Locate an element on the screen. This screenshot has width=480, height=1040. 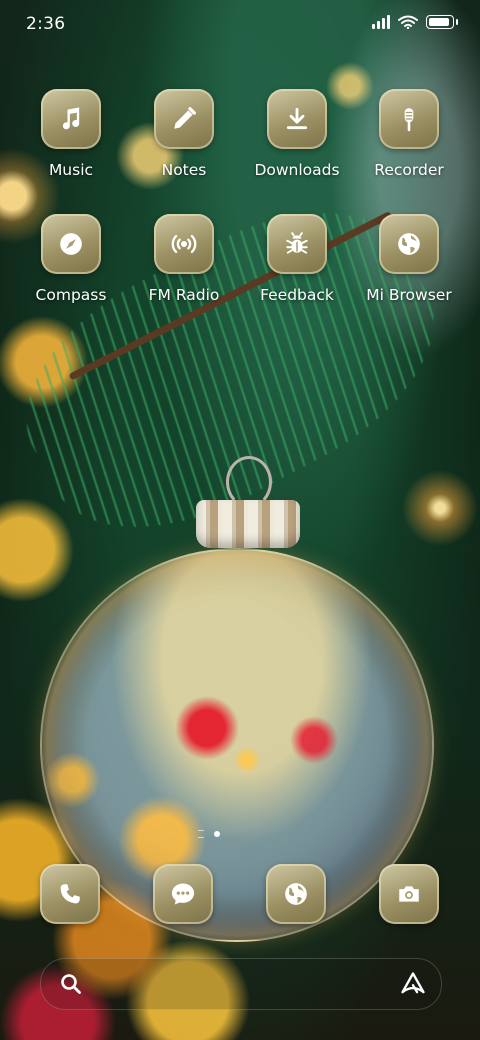
phone-icon is located at coordinates (70, 894).